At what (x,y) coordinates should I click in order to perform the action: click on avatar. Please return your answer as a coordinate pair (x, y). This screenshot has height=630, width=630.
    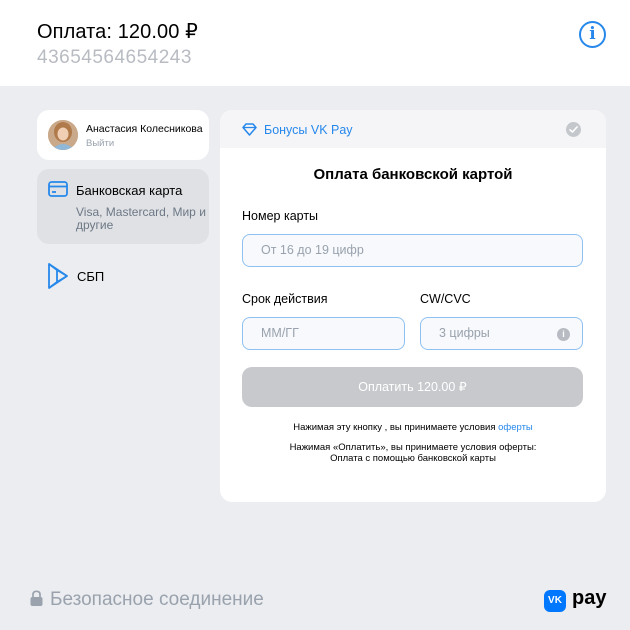
    Looking at the image, I should click on (63, 135).